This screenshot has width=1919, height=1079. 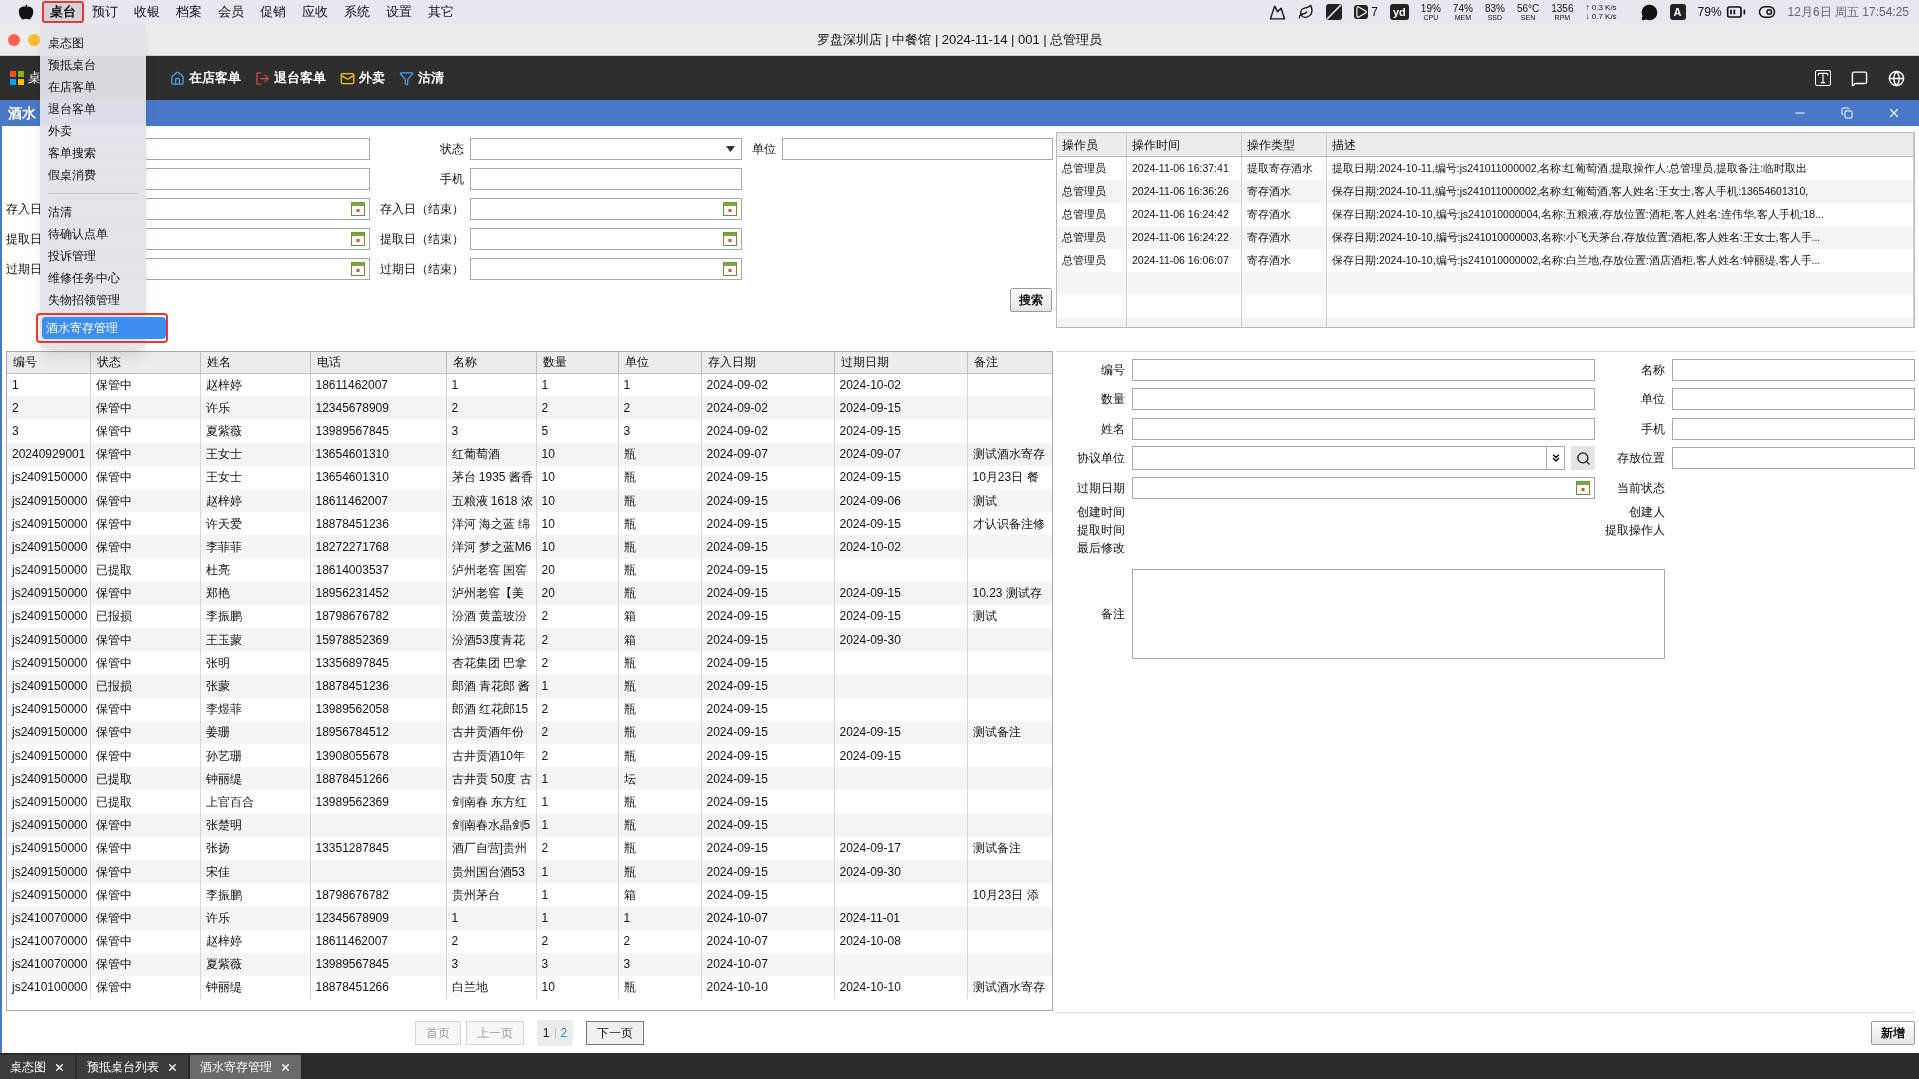 I want to click on play-icon, so click(x=1361, y=12).